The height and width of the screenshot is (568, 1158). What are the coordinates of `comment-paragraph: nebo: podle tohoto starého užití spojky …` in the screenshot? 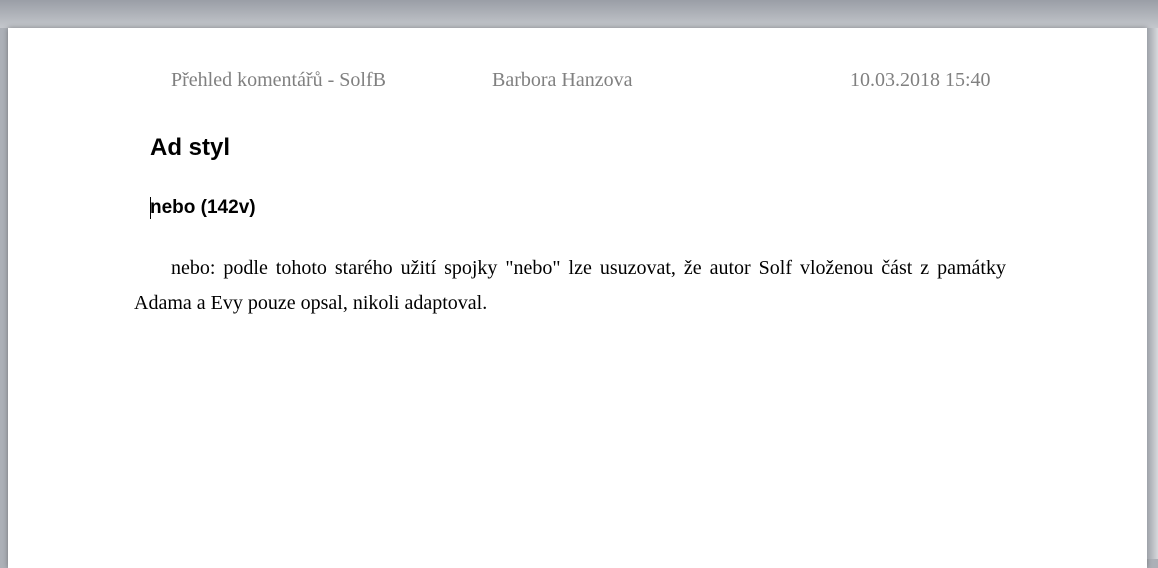 It's located at (570, 286).